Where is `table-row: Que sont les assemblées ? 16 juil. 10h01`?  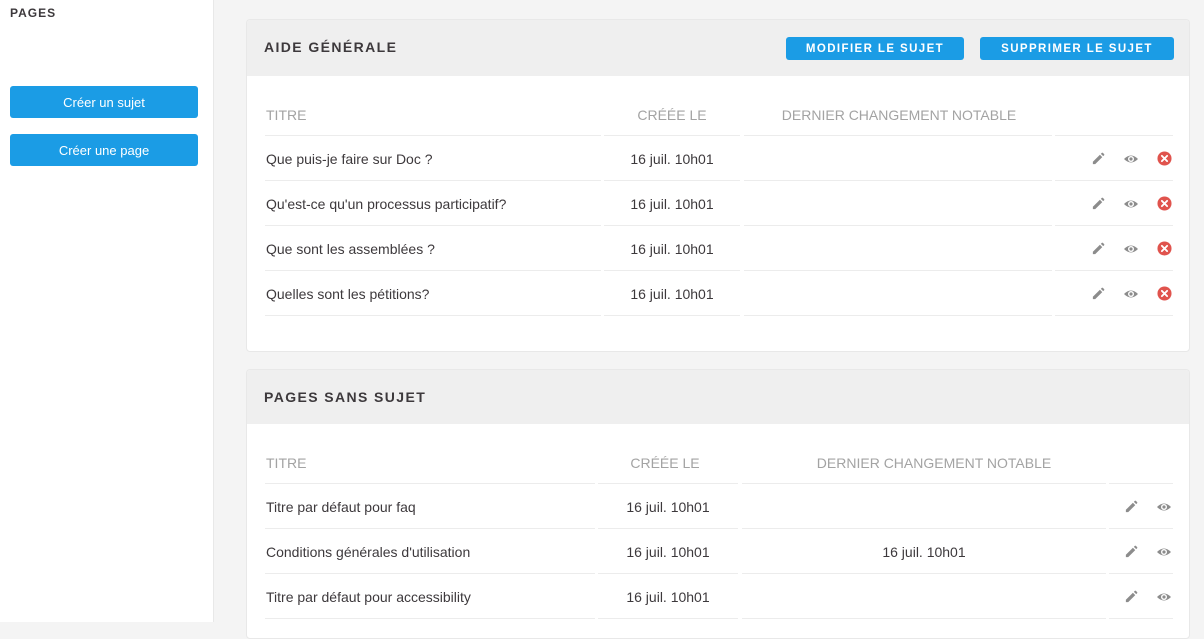
table-row: Que sont les assemblées ? 16 juil. 10h01 is located at coordinates (719, 248).